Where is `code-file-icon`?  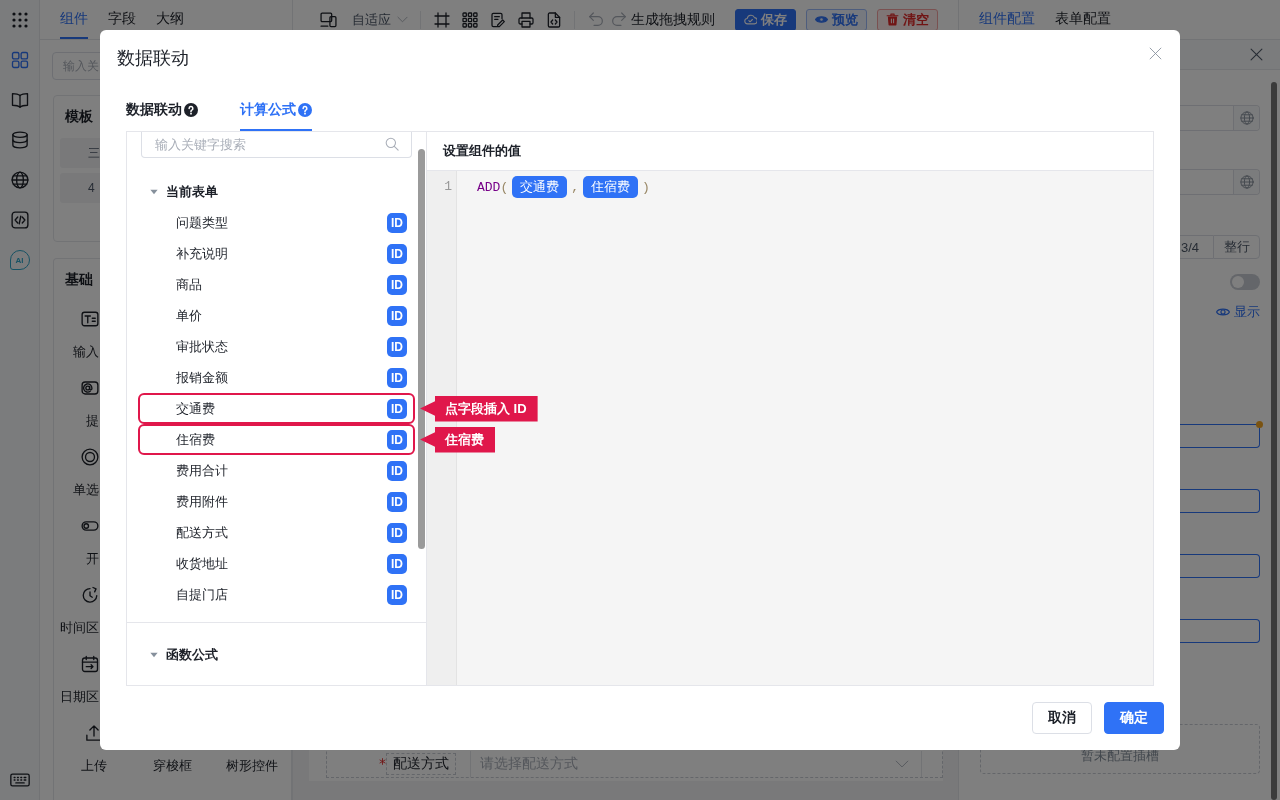
code-file-icon is located at coordinates (554, 19).